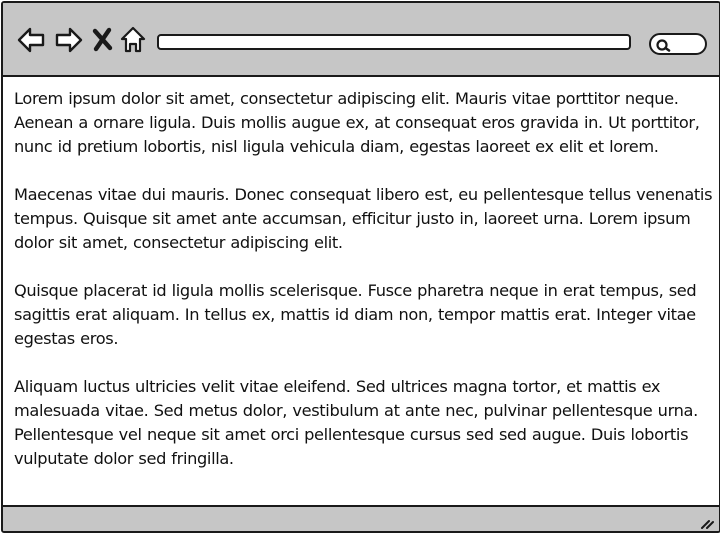  I want to click on home-icon, so click(133, 39).